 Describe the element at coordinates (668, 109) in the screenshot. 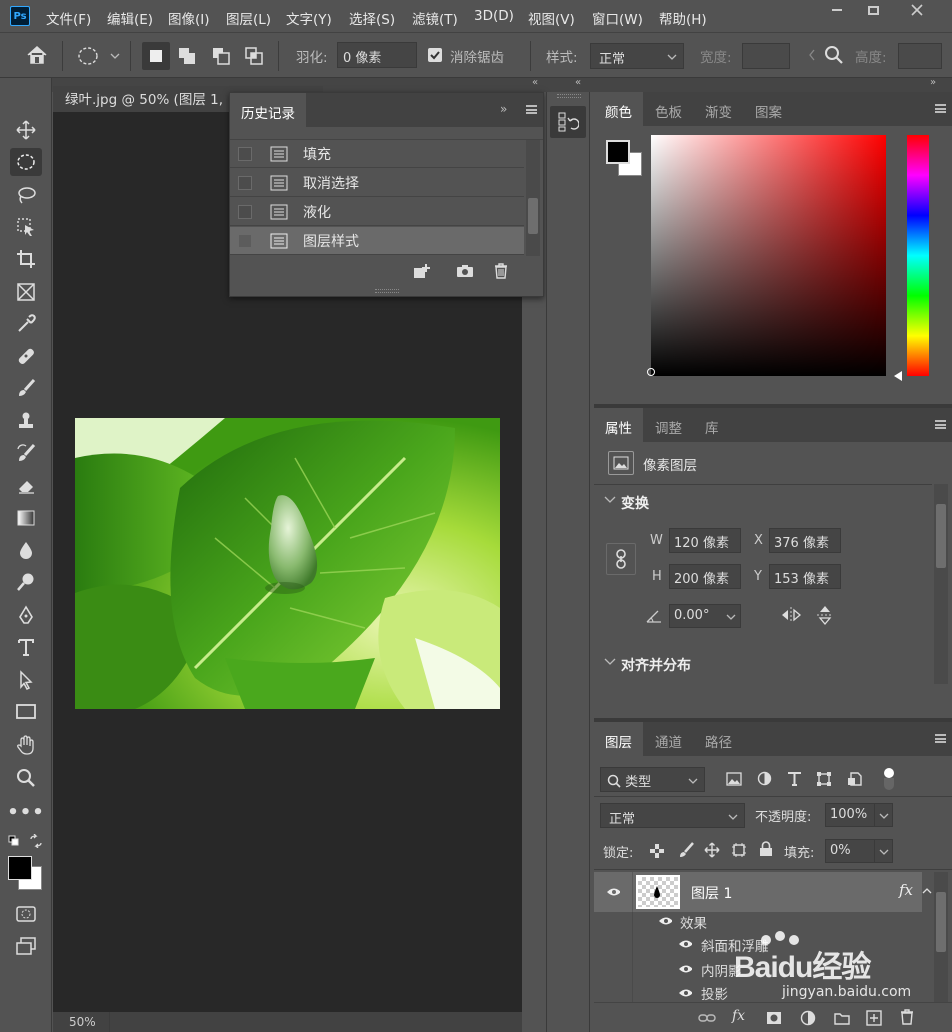

I see `tab-swatches: 色板` at that location.